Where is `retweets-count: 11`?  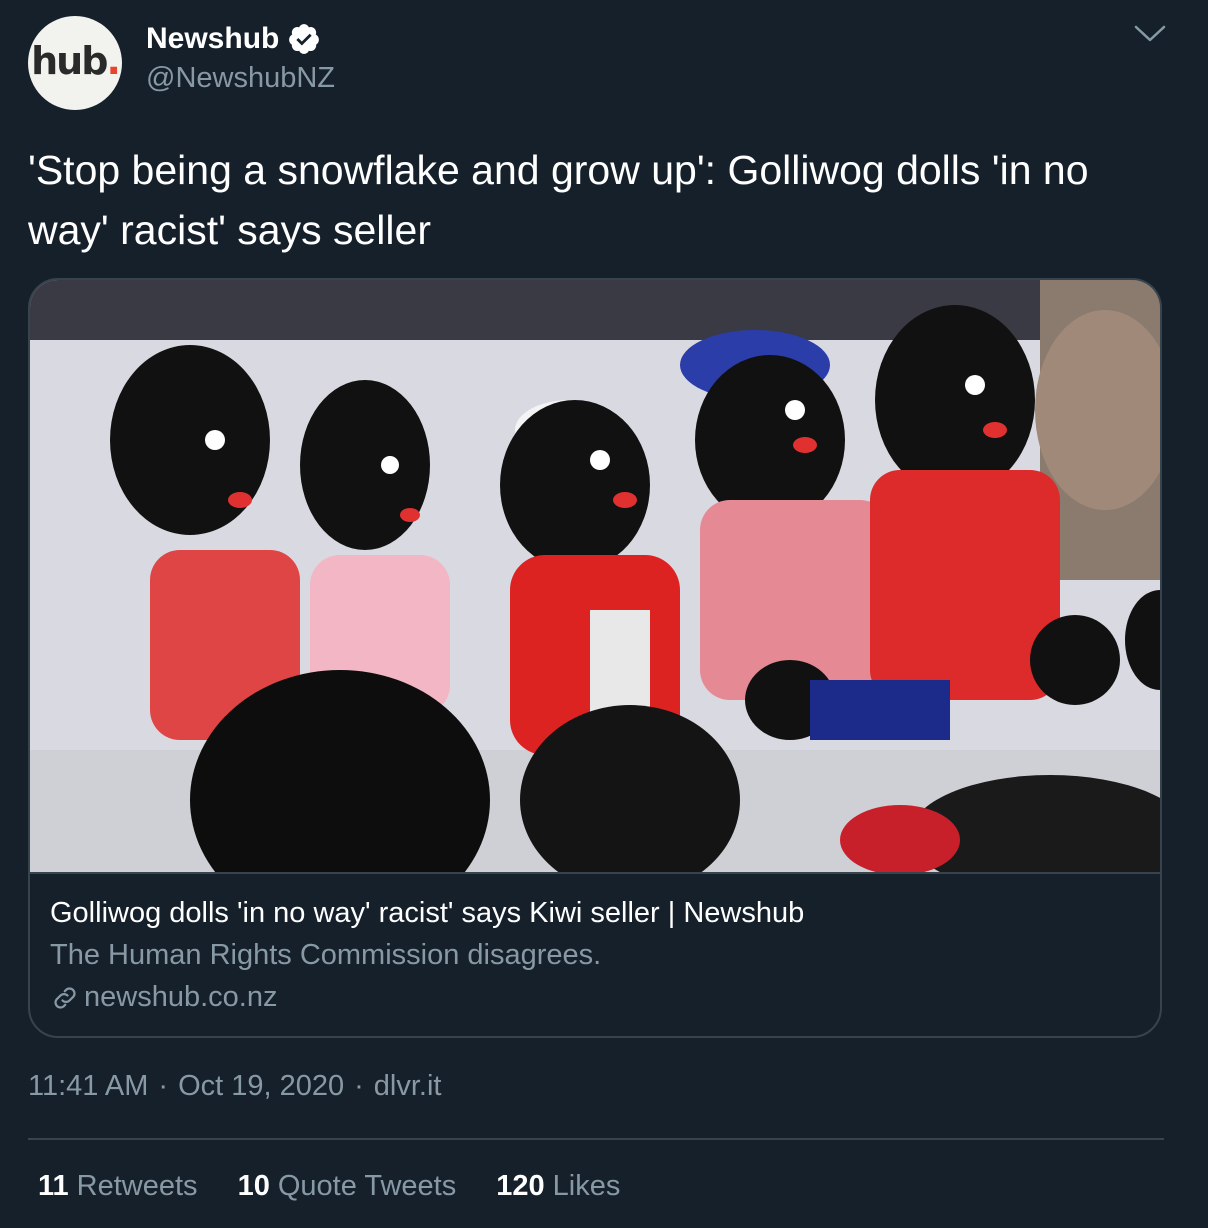 retweets-count: 11 is located at coordinates (53, 1186).